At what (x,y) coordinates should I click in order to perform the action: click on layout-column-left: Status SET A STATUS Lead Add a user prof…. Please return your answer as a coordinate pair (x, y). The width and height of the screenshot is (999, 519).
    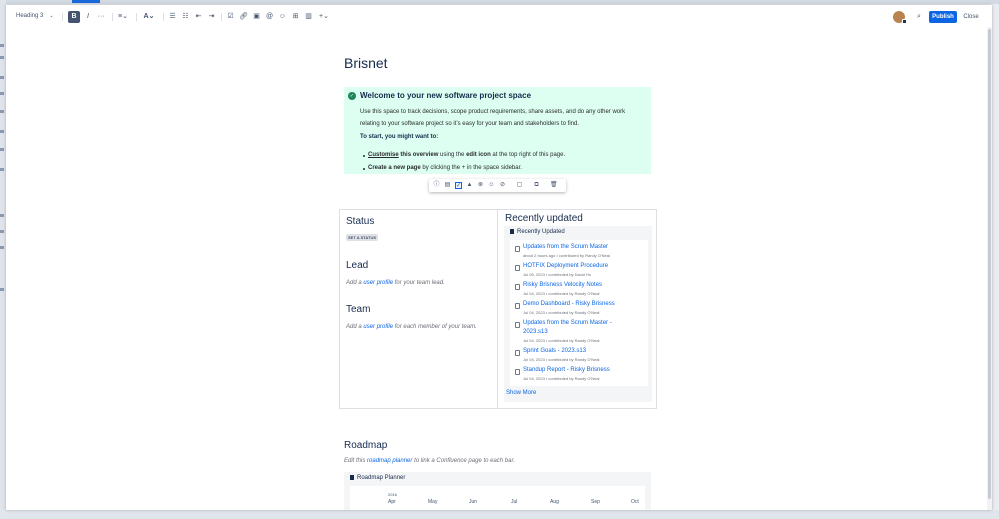
    Looking at the image, I should click on (419, 309).